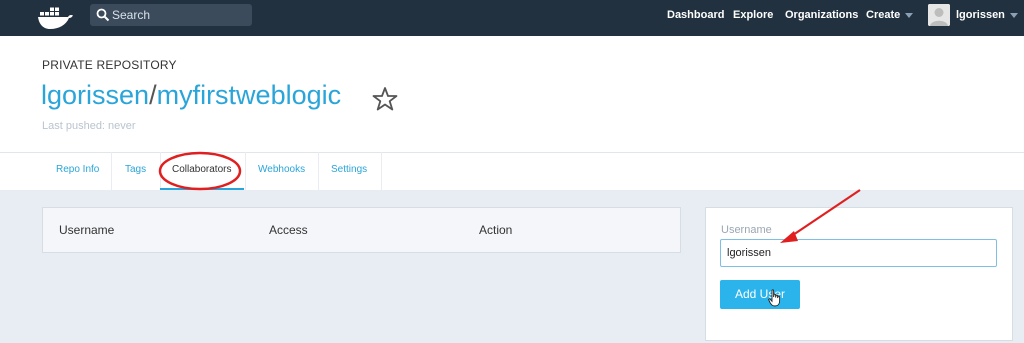 The height and width of the screenshot is (343, 1024). I want to click on avatar, so click(939, 15).